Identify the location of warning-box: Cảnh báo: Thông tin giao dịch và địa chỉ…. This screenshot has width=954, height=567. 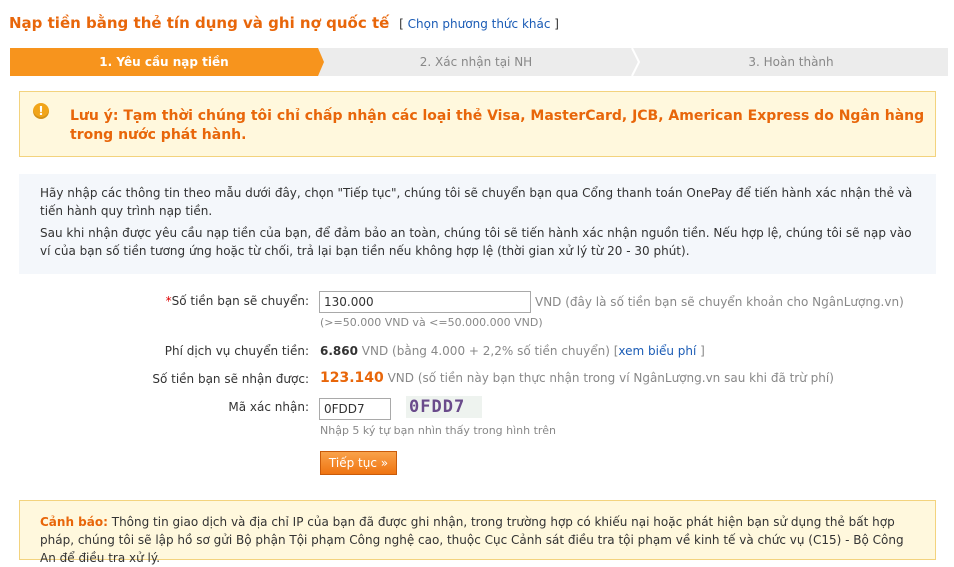
(477, 532).